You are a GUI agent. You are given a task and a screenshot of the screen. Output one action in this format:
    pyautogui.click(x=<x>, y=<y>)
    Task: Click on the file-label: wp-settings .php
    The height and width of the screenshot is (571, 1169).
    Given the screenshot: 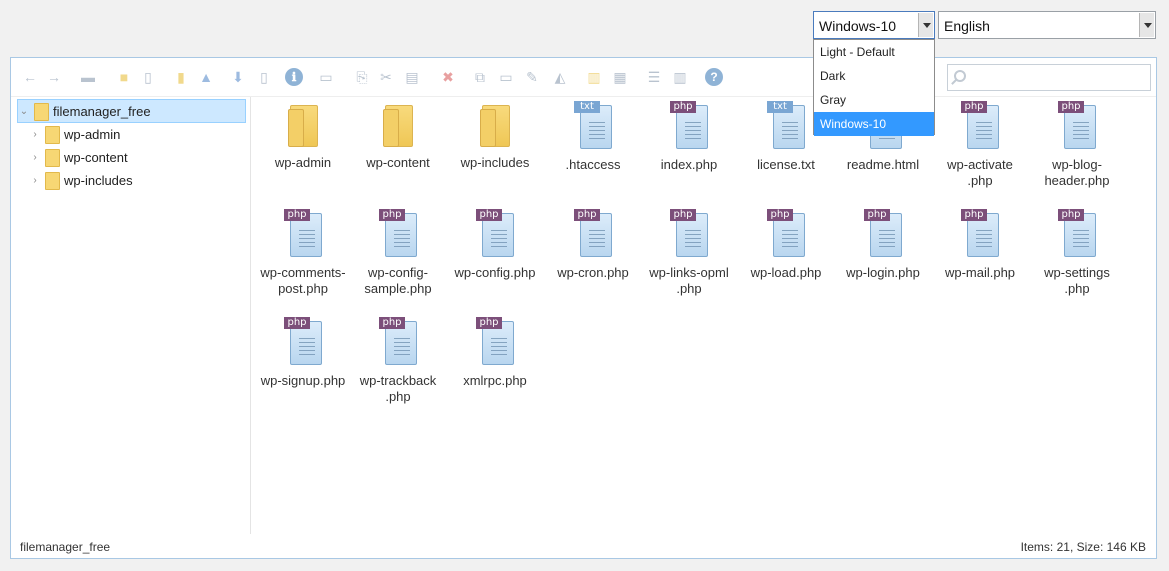 What is the action you would take?
    pyautogui.click(x=1077, y=280)
    